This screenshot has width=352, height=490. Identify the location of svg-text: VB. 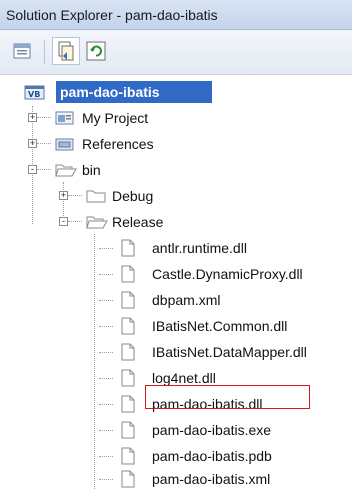
(34, 94).